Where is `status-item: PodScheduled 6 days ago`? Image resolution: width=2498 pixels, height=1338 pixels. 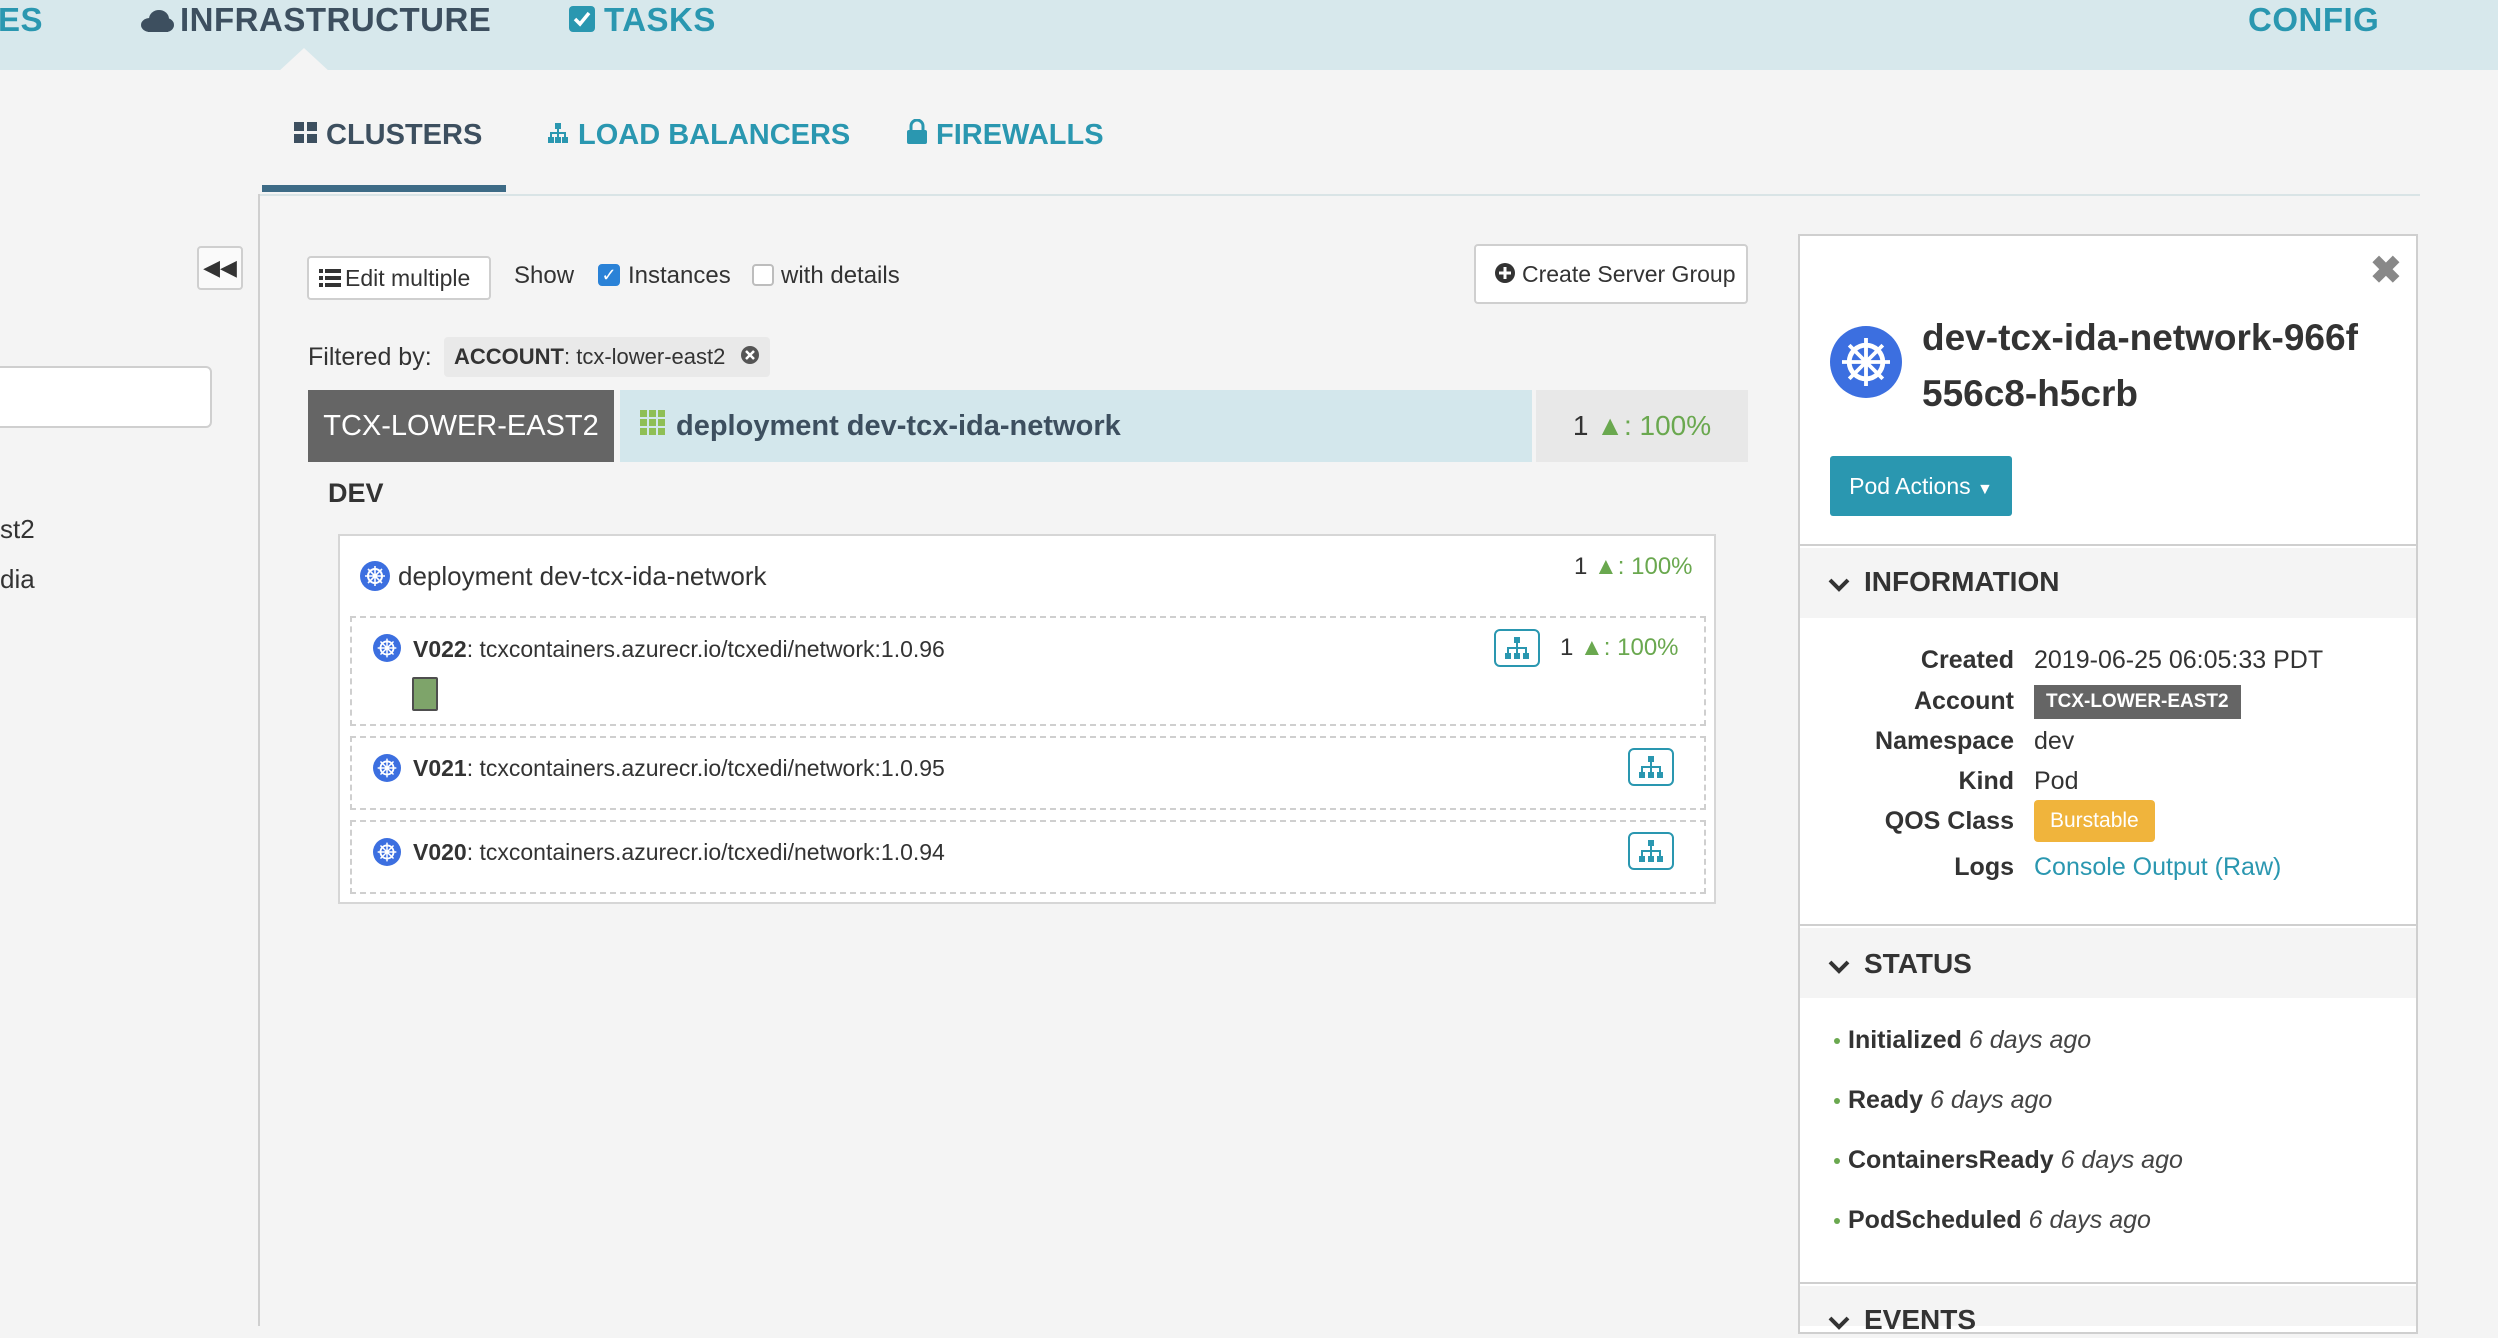
status-item: PodScheduled 6 days ago is located at coordinates (1992, 1220).